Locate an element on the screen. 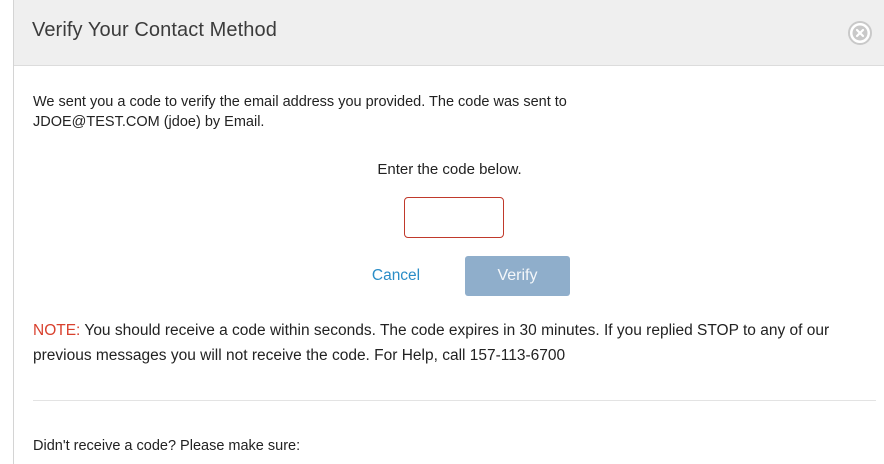 This screenshot has width=884, height=464. dialog-header: Verify Your Contact Method is located at coordinates (449, 33).